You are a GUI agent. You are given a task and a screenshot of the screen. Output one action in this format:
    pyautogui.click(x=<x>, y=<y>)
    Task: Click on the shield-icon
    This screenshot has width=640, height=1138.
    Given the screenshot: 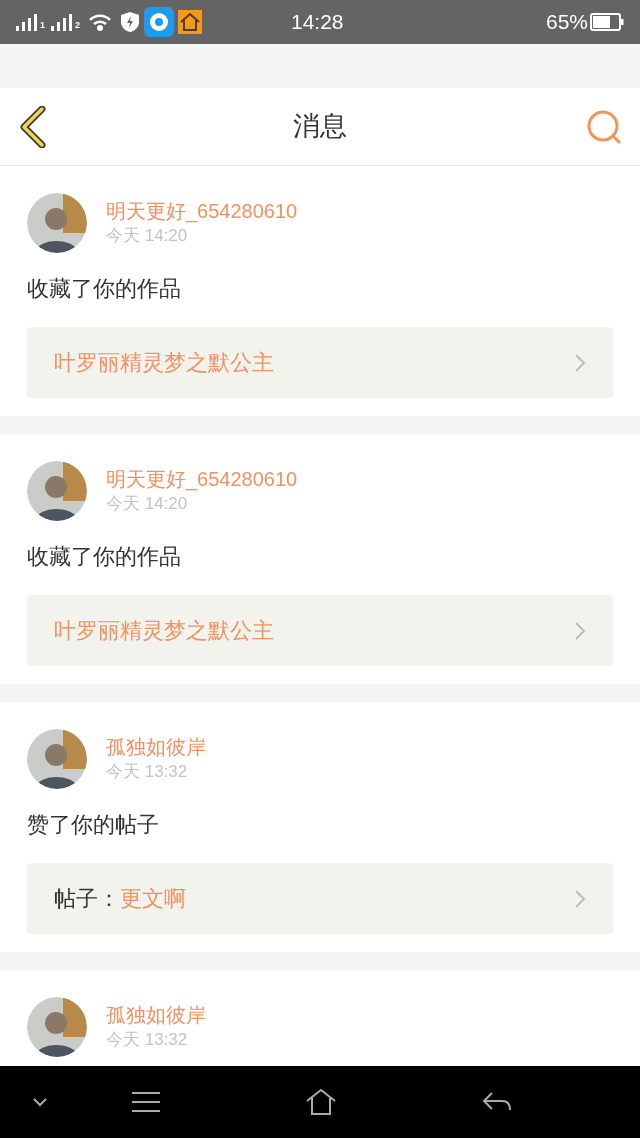 What is the action you would take?
    pyautogui.click(x=130, y=22)
    